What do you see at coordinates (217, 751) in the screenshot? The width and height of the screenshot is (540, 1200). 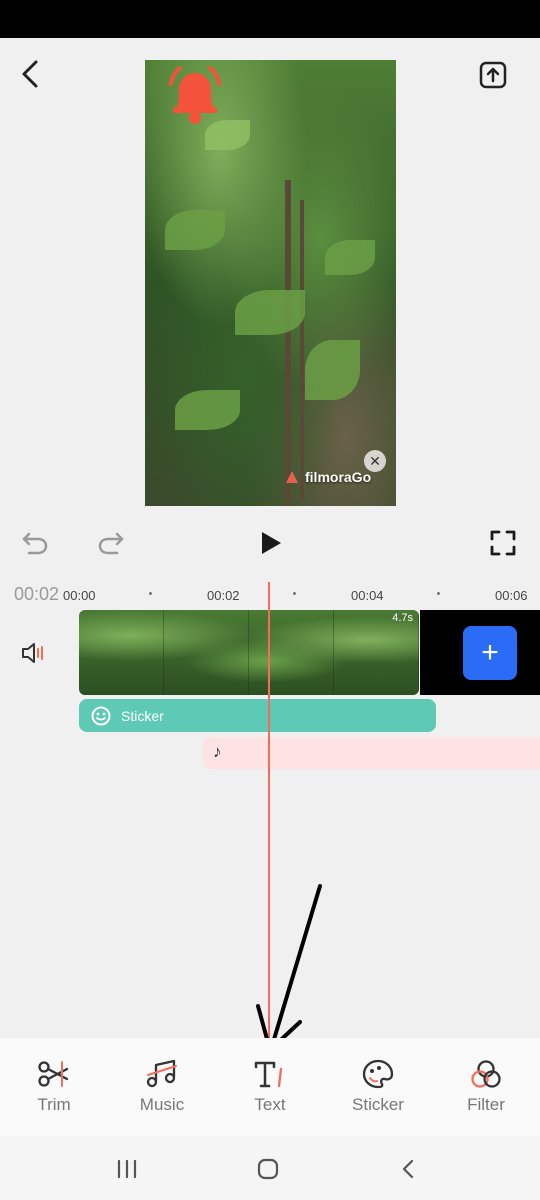 I see `music-note-icon: ♪` at bounding box center [217, 751].